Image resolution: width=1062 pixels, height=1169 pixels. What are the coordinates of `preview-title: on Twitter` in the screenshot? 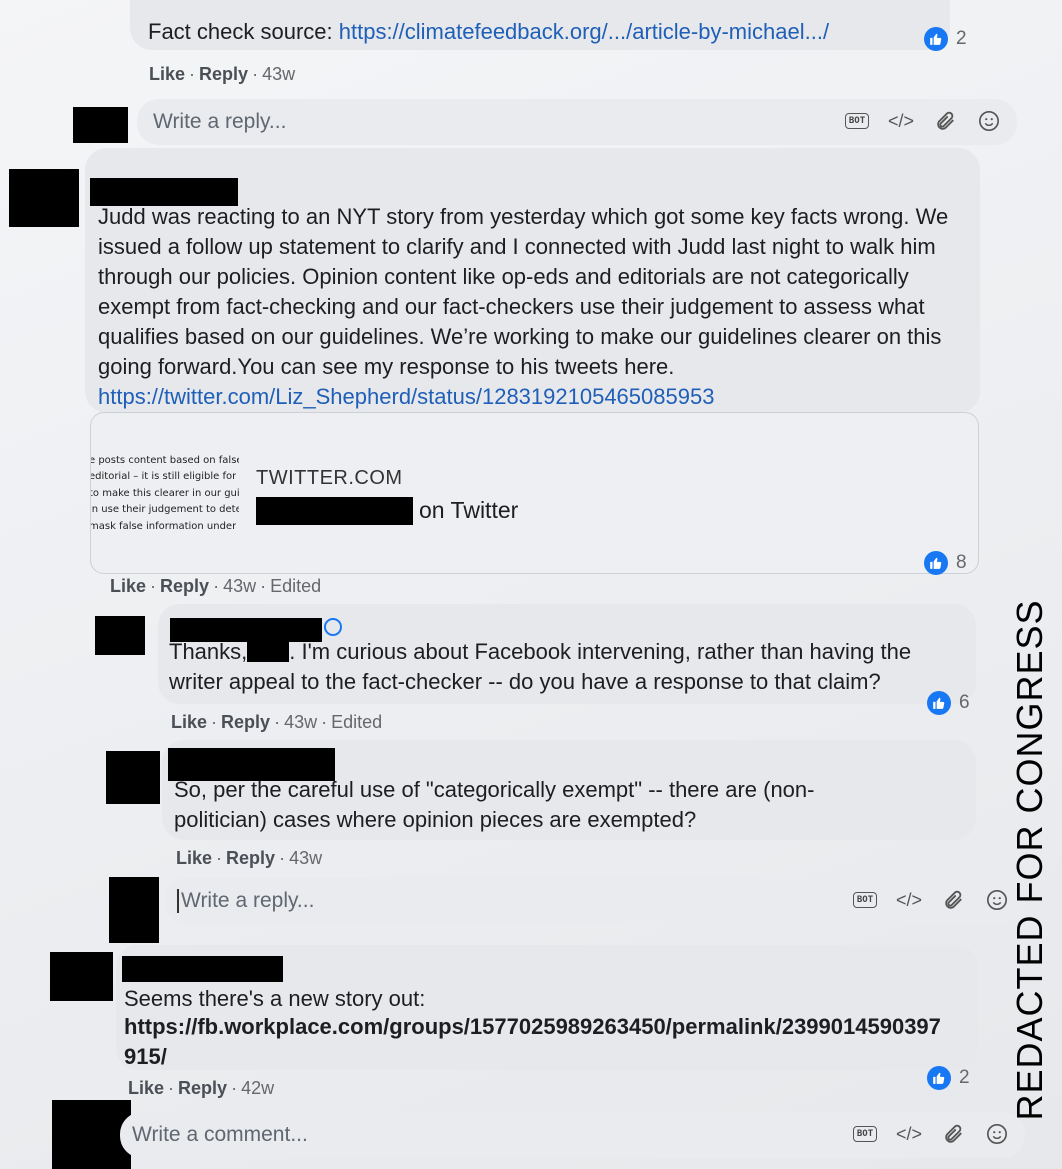 It's located at (469, 510).